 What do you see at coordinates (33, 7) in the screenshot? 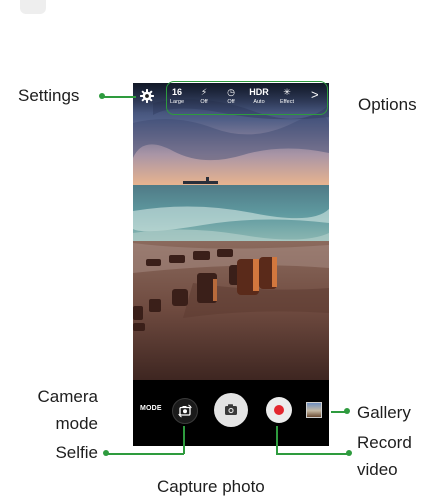
I see `corner-tab` at bounding box center [33, 7].